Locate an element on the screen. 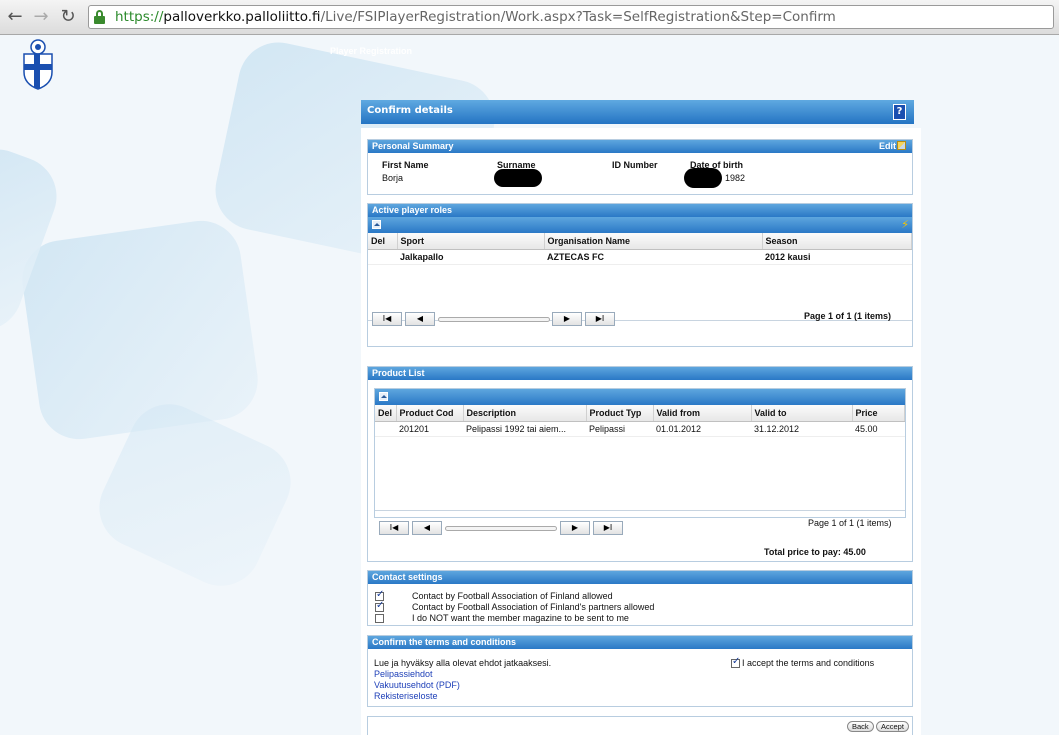 This screenshot has width=1059, height=735. column-header: Description is located at coordinates (525, 413).